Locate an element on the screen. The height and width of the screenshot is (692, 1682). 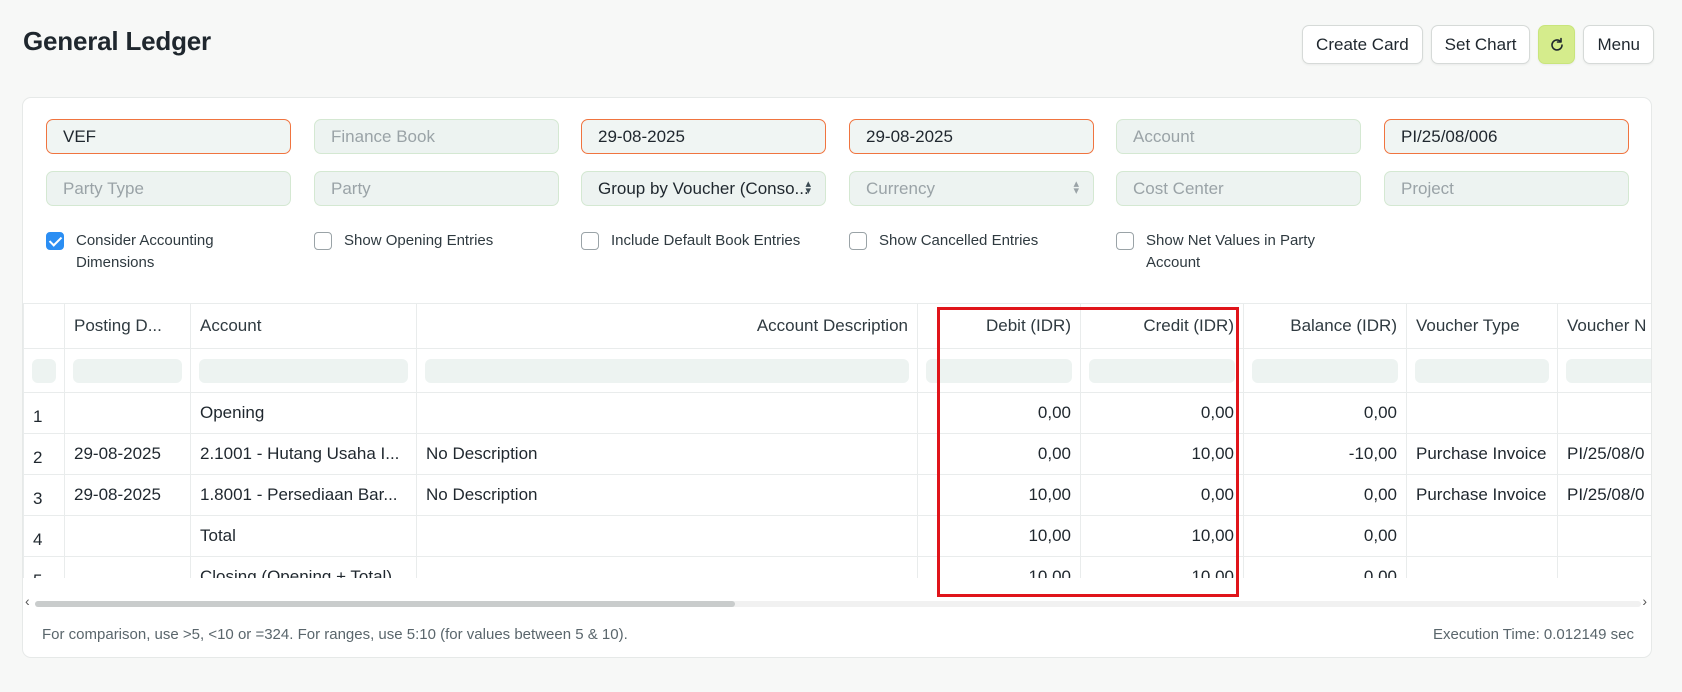
account-field: Account is located at coordinates (1238, 136).